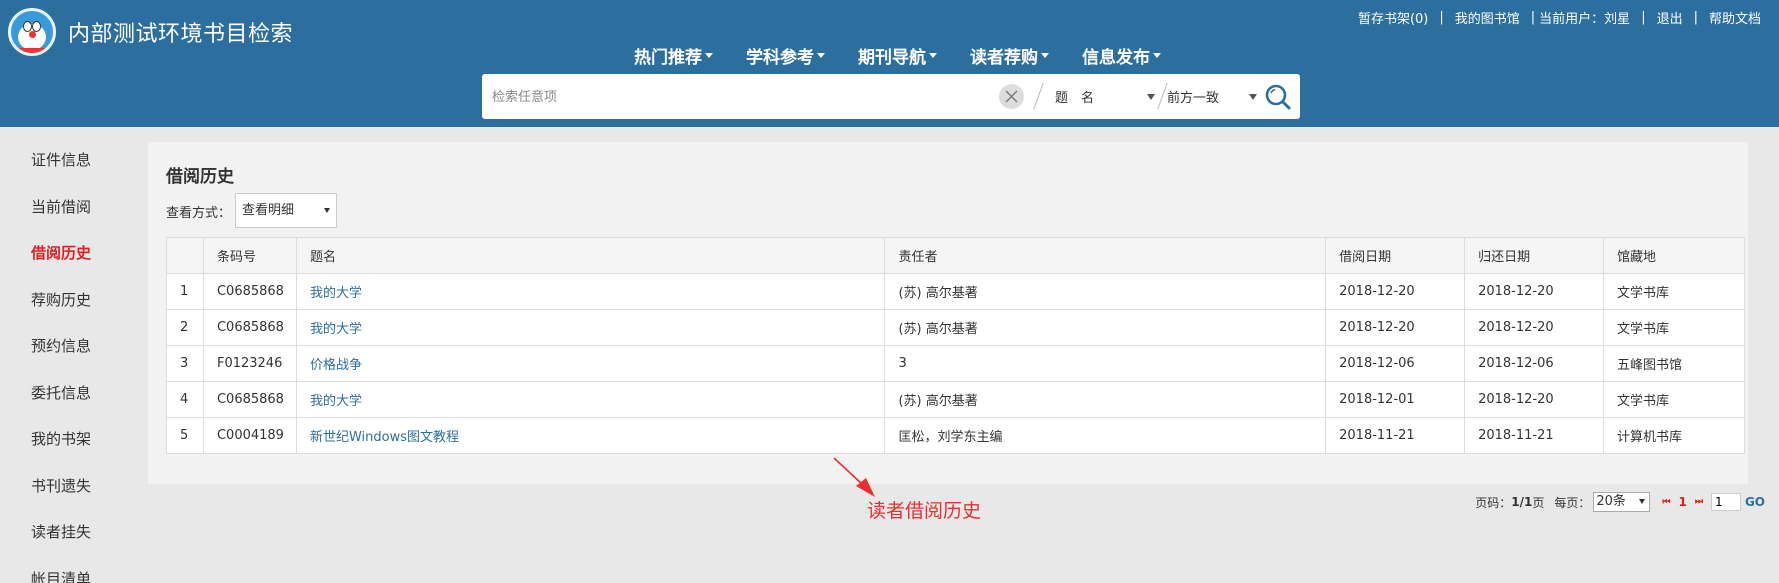  I want to click on logo-icon, so click(32, 32).